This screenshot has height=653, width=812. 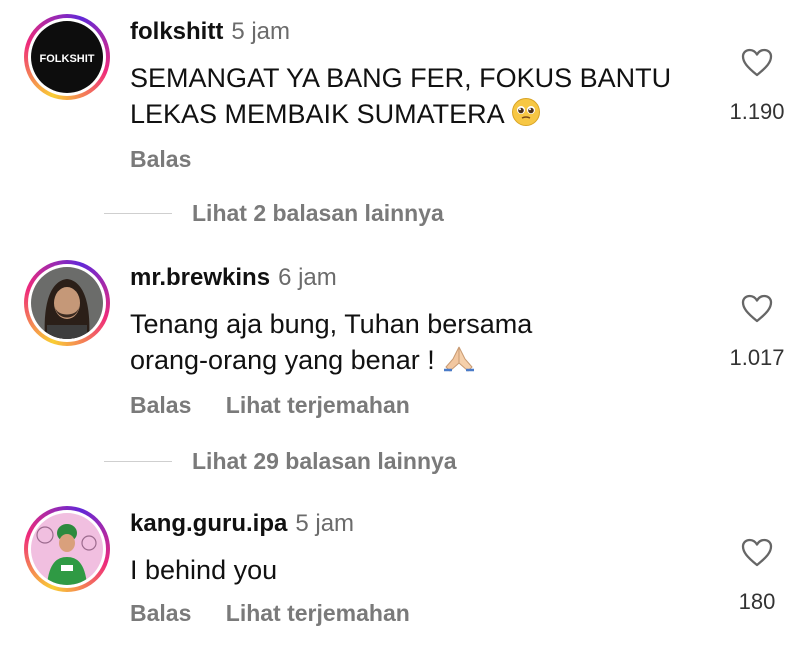 What do you see at coordinates (757, 357) in the screenshot?
I see `like-count: 1.017` at bounding box center [757, 357].